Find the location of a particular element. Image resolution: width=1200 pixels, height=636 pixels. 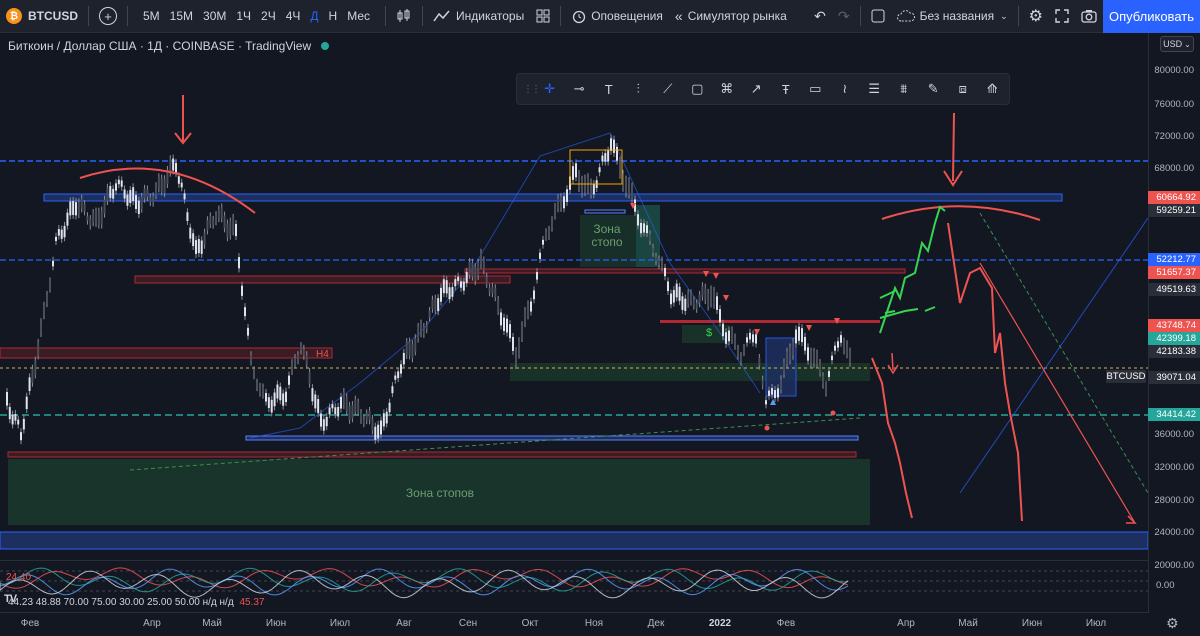

publish-button: Опубликовать is located at coordinates (1151, 16).